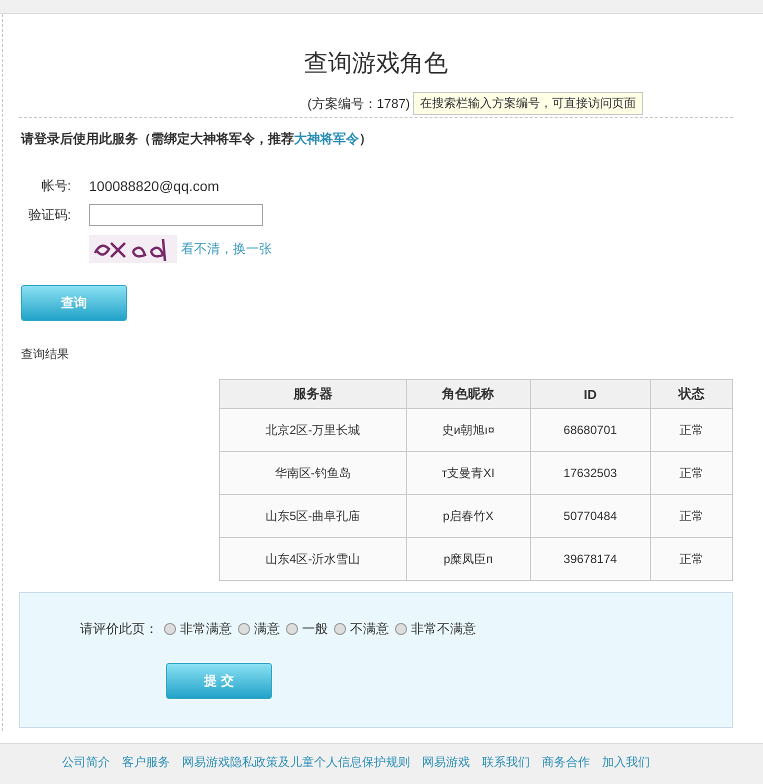 Image resolution: width=763 pixels, height=784 pixels. Describe the element at coordinates (226, 249) in the screenshot. I see `refresh-captcha-link: 看不清，换一张` at that location.